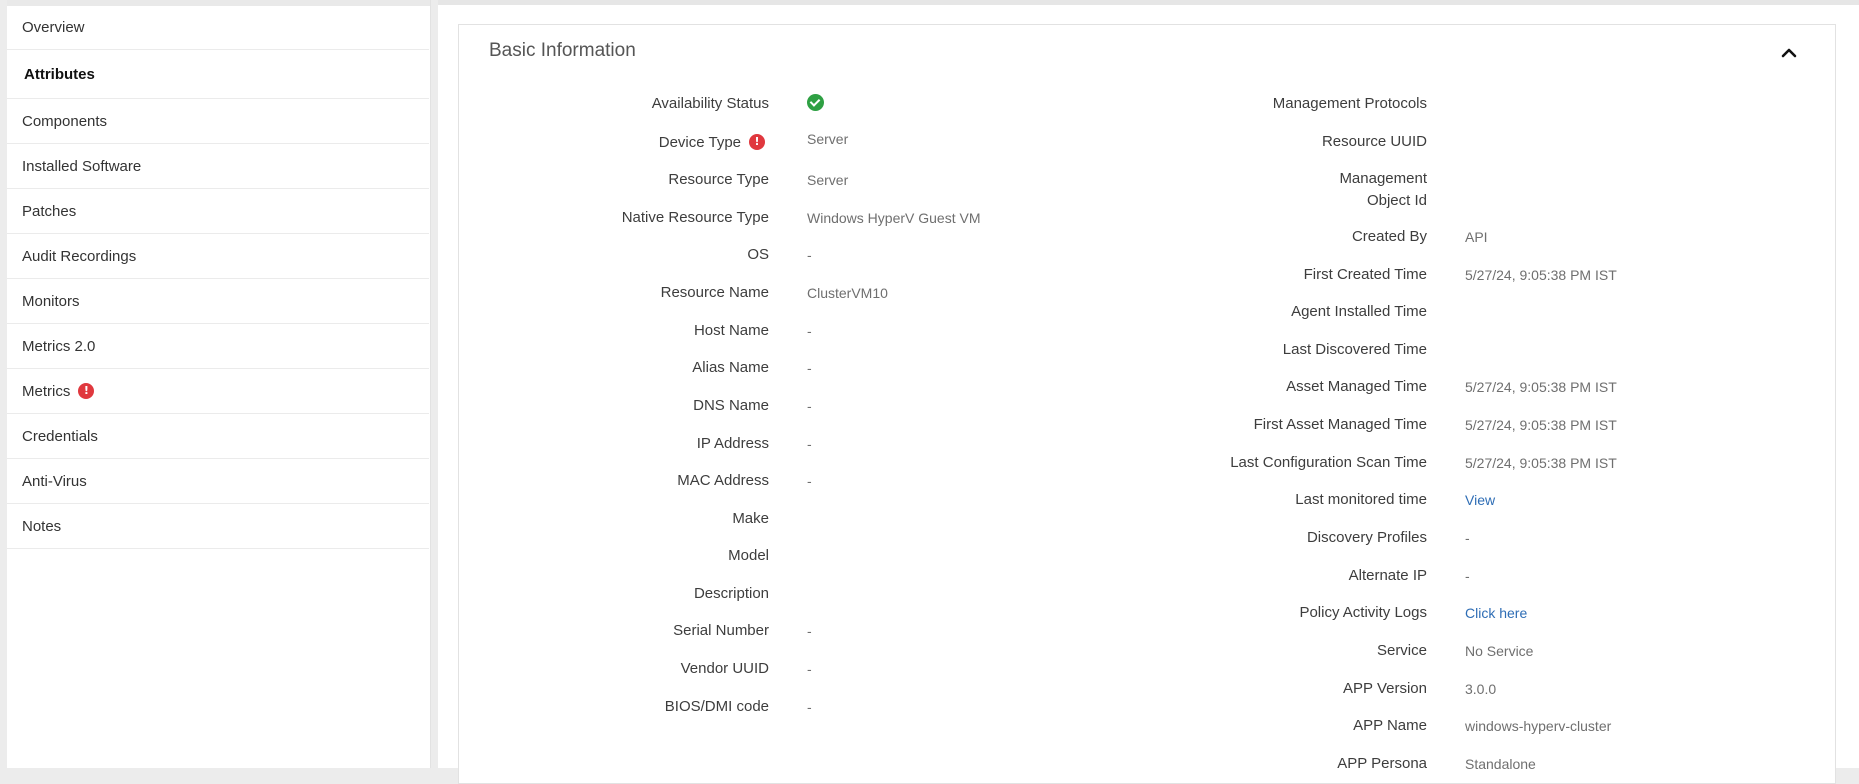  I want to click on chevron-up-icon, so click(1789, 53).